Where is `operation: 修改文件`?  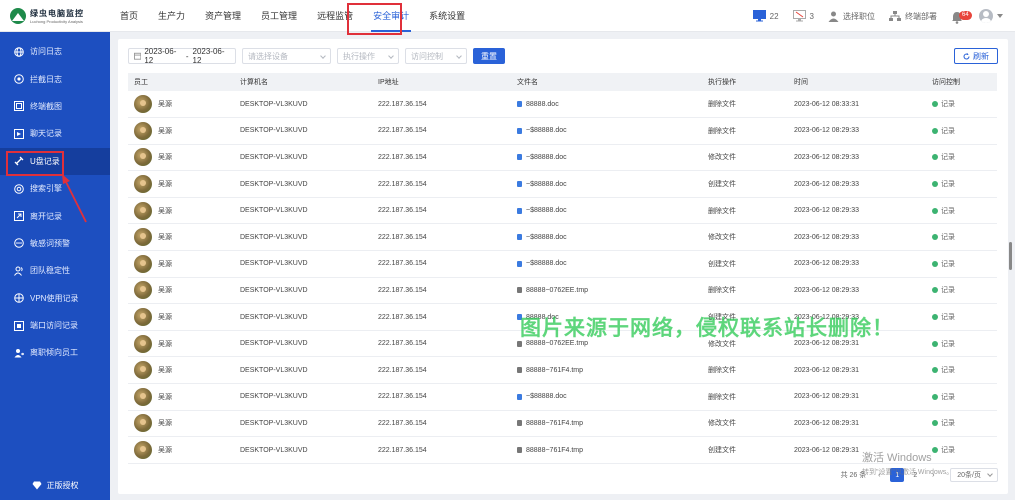
operation: 修改文件 is located at coordinates (745, 344).